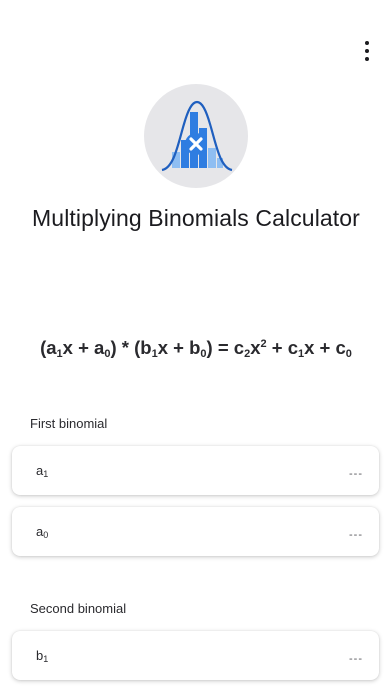  I want to click on a0-field-value: ---, so click(356, 535).